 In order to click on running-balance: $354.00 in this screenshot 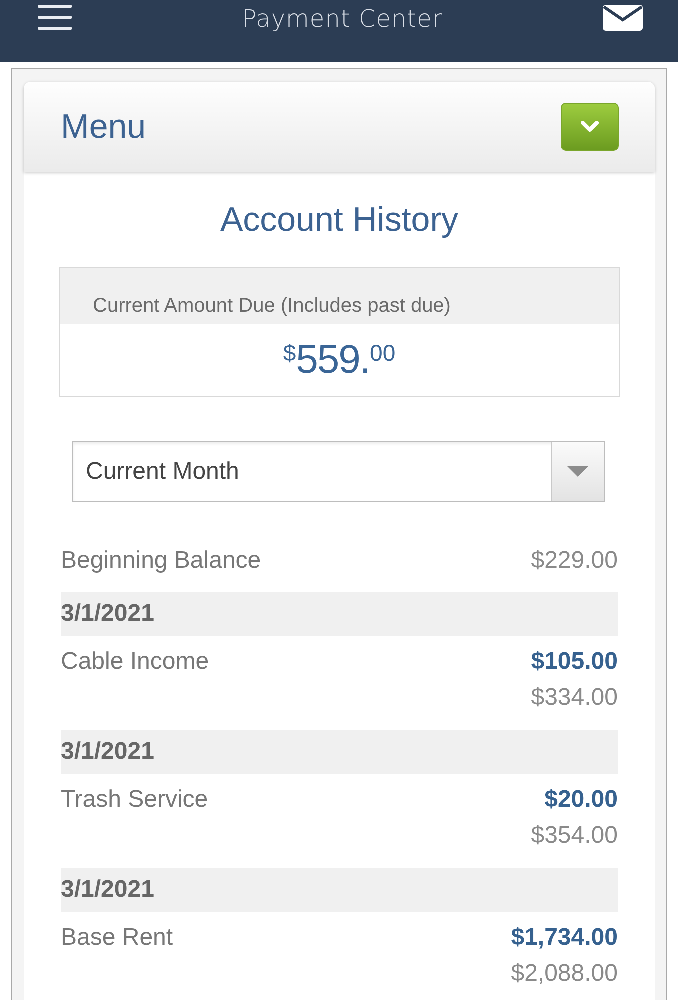, I will do `click(574, 836)`.